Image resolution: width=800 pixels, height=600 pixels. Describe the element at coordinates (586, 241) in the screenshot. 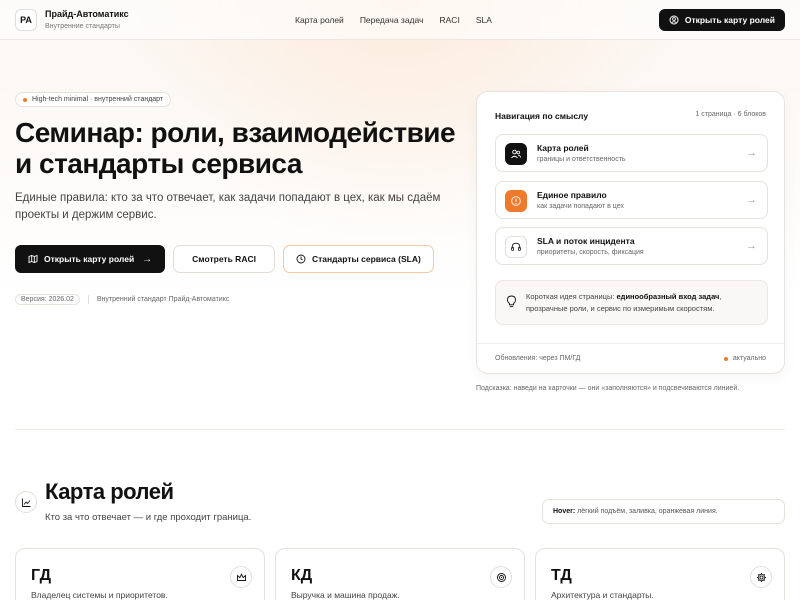

I see `nav-card-title: SLA и поток инцидента` at that location.